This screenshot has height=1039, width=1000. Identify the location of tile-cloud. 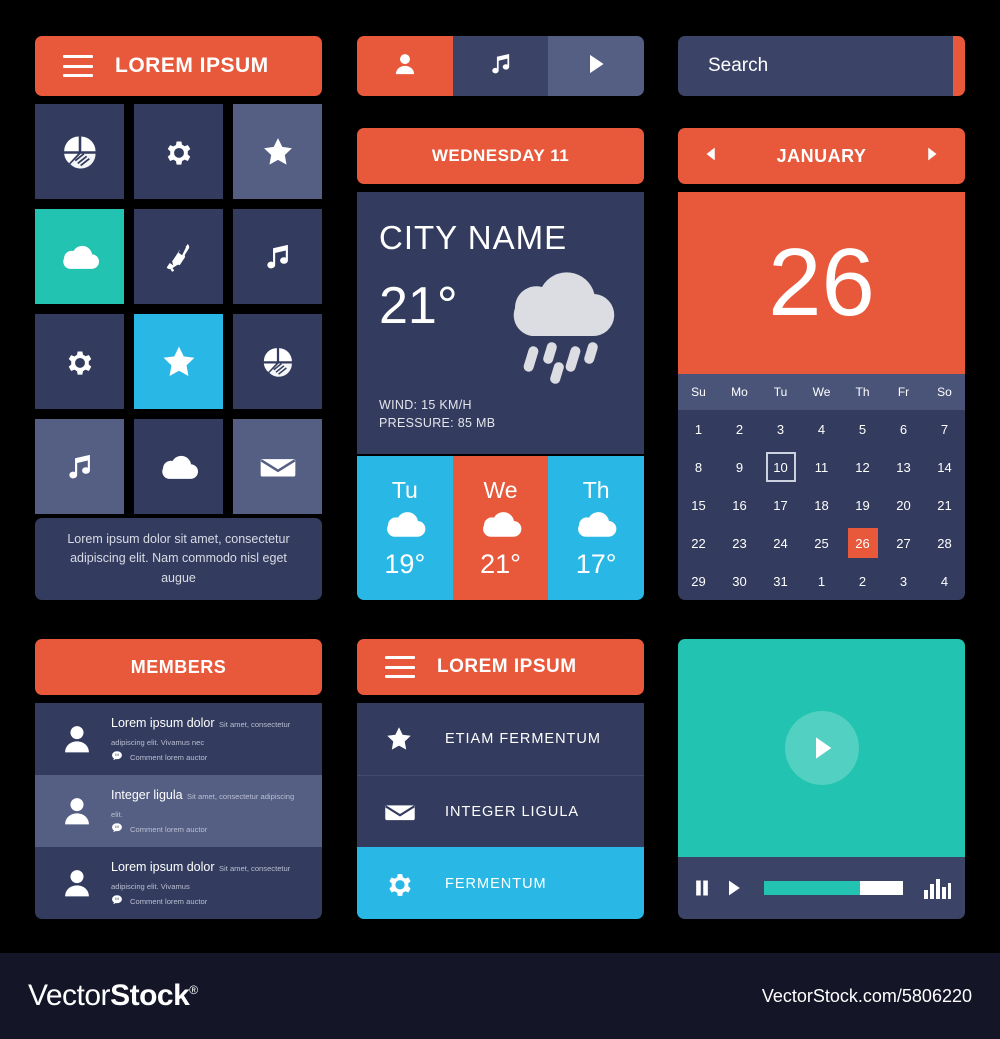
(79, 256).